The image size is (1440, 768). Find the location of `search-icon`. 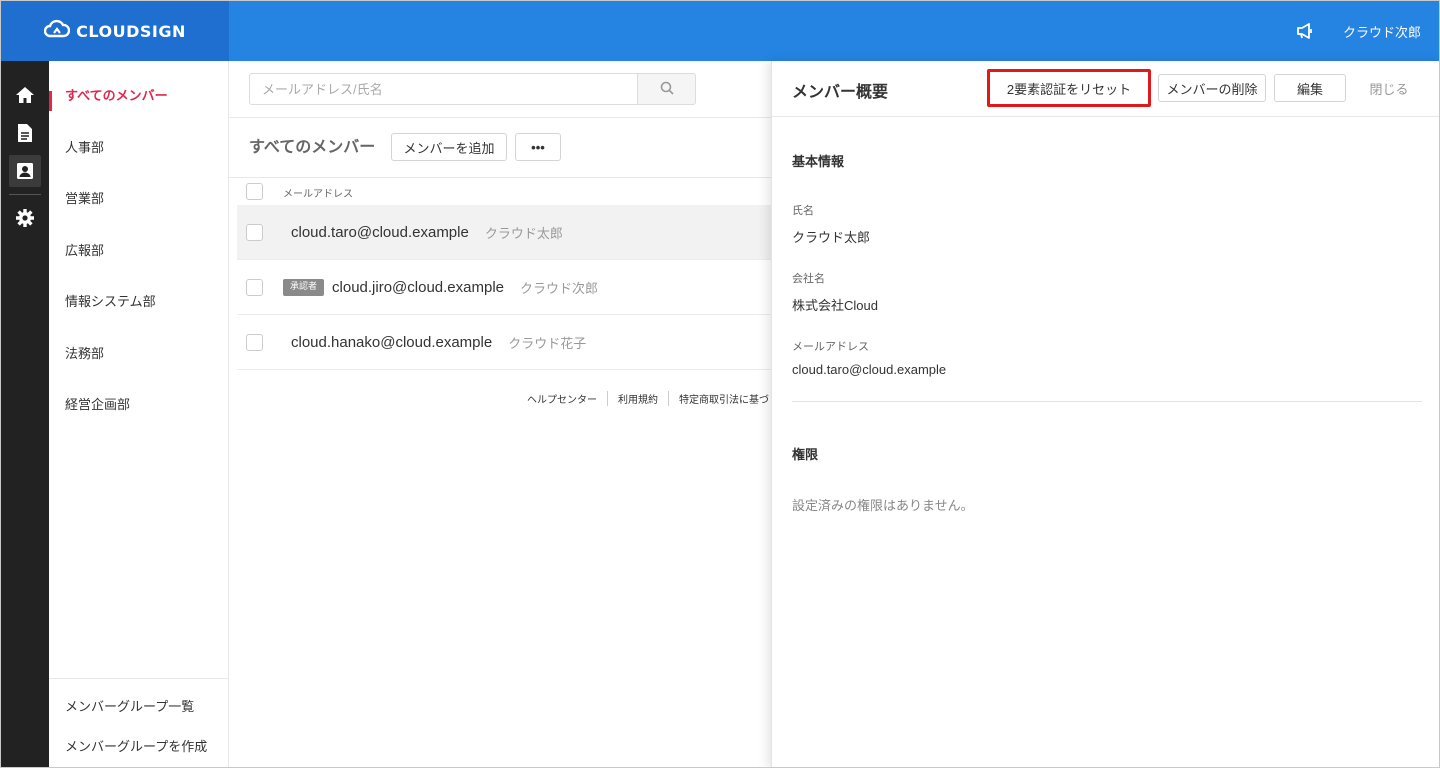

search-icon is located at coordinates (667, 89).